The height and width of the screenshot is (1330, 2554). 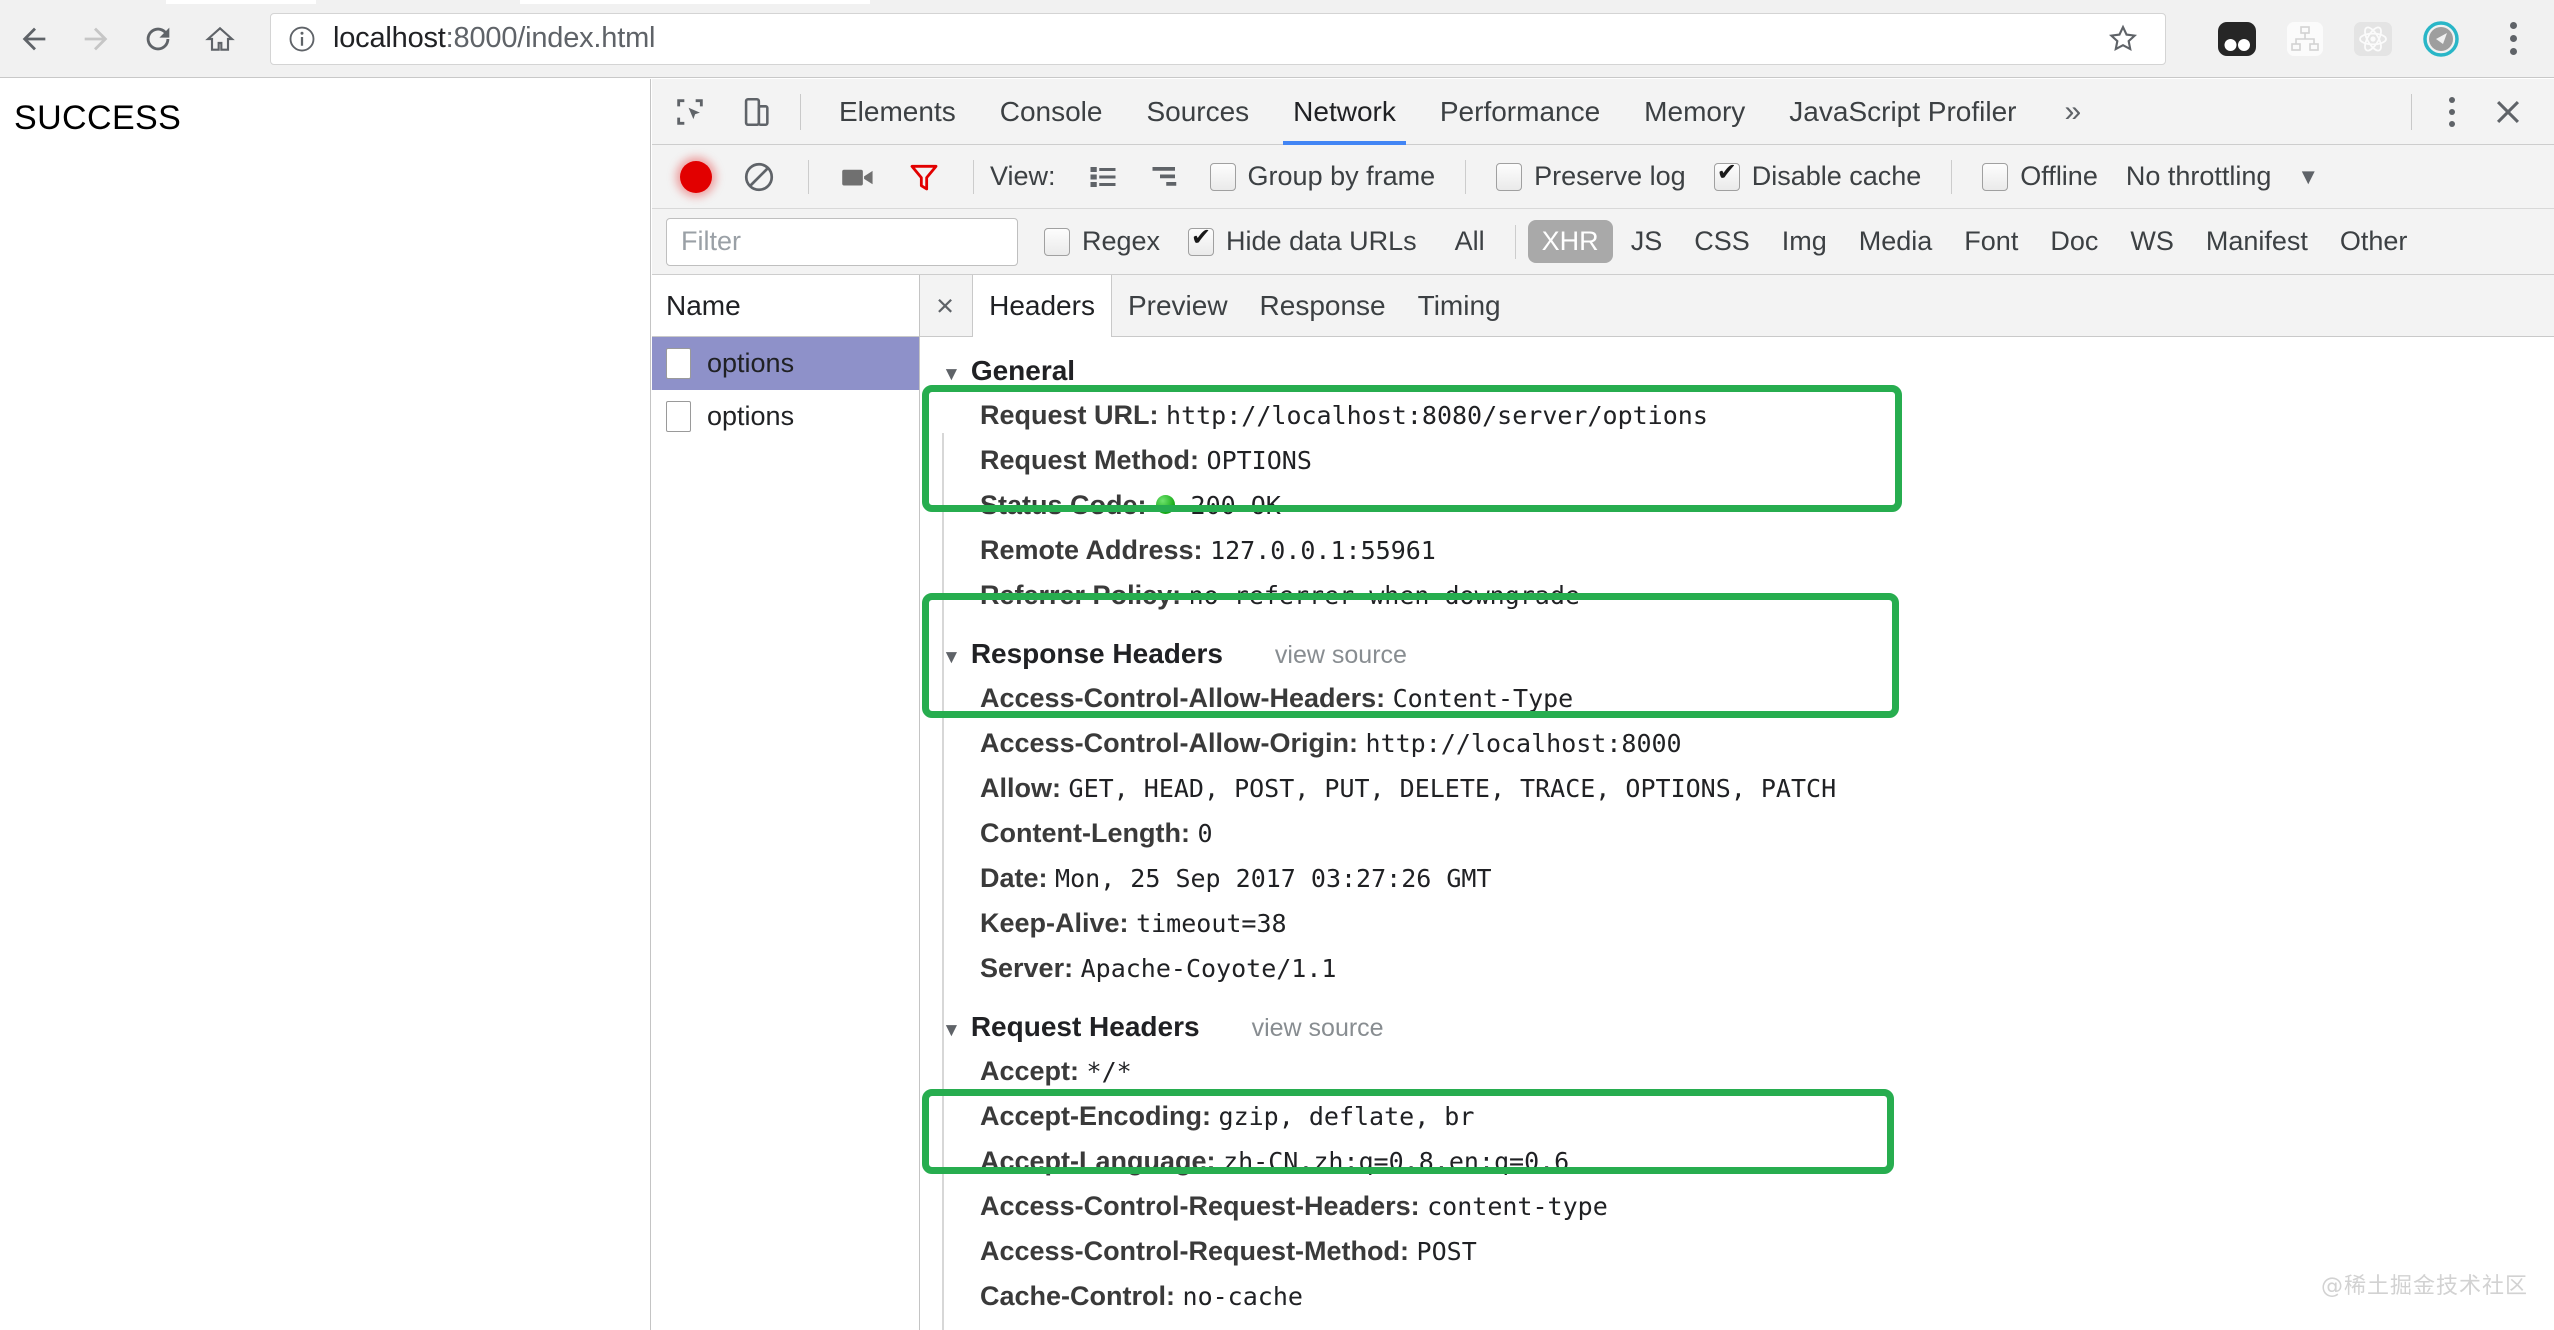 I want to click on resource-filter-img: Img, so click(x=1804, y=241).